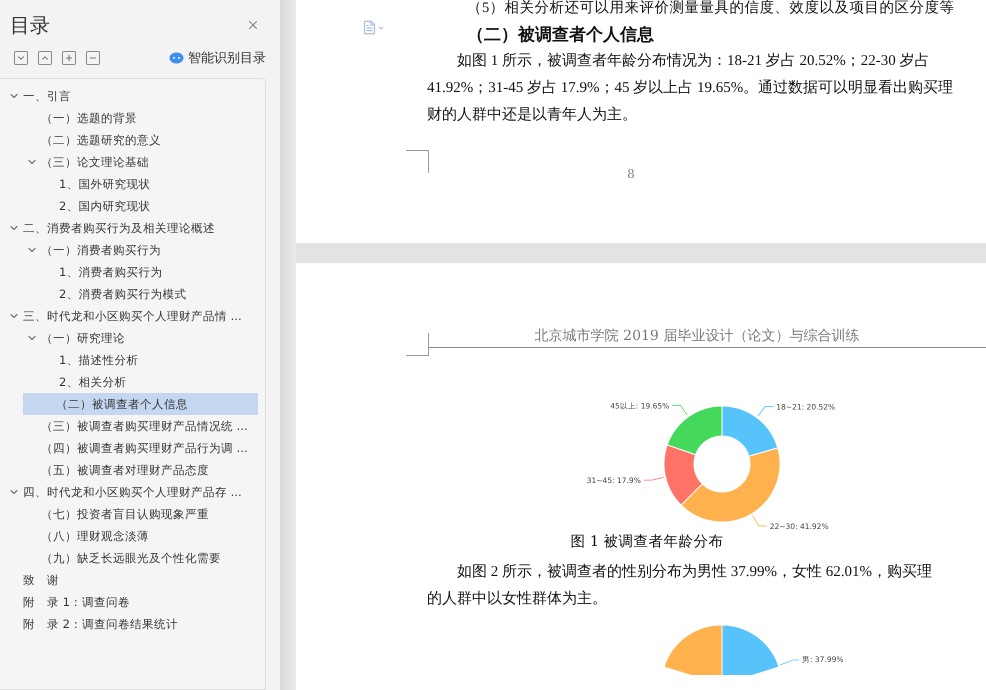 Image resolution: width=986 pixels, height=690 pixels. Describe the element at coordinates (679, 585) in the screenshot. I see `body-paragraph: 如图 2 所示，被调查者的性别分布为男性 37.99%，女性 62.01%，购买理 的人群中以女性群体为主。` at that location.